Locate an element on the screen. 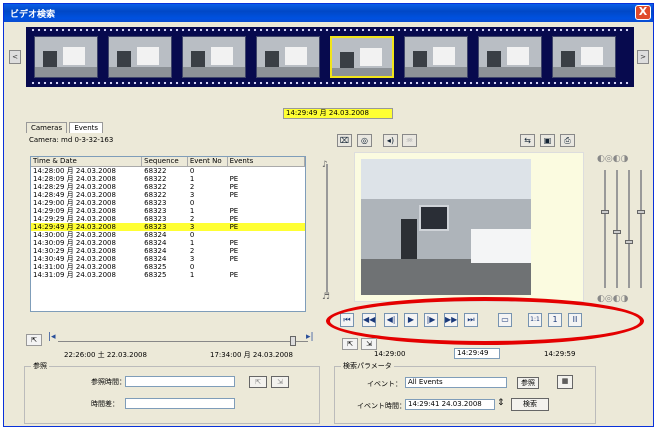 This screenshot has width=657, height=430. timeline-track is located at coordinates (183, 341).